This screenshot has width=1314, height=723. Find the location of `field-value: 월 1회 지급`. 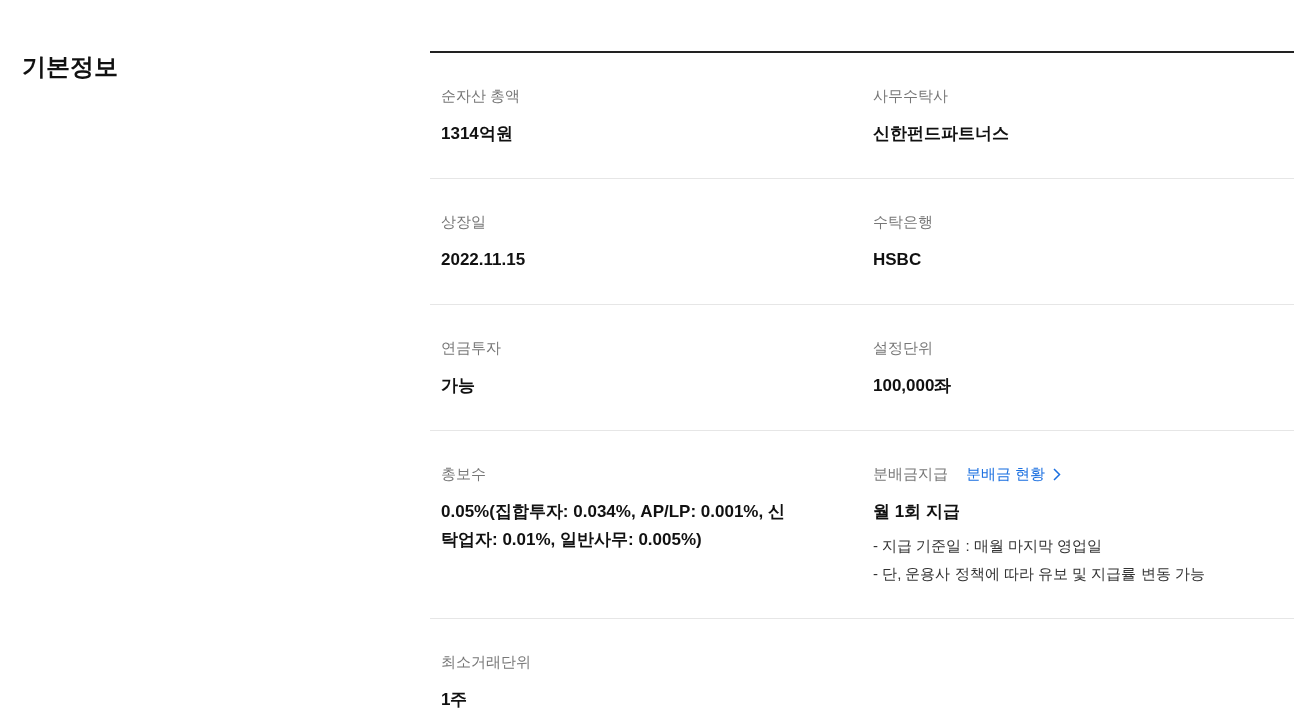

field-value: 월 1회 지급 is located at coordinates (917, 512).